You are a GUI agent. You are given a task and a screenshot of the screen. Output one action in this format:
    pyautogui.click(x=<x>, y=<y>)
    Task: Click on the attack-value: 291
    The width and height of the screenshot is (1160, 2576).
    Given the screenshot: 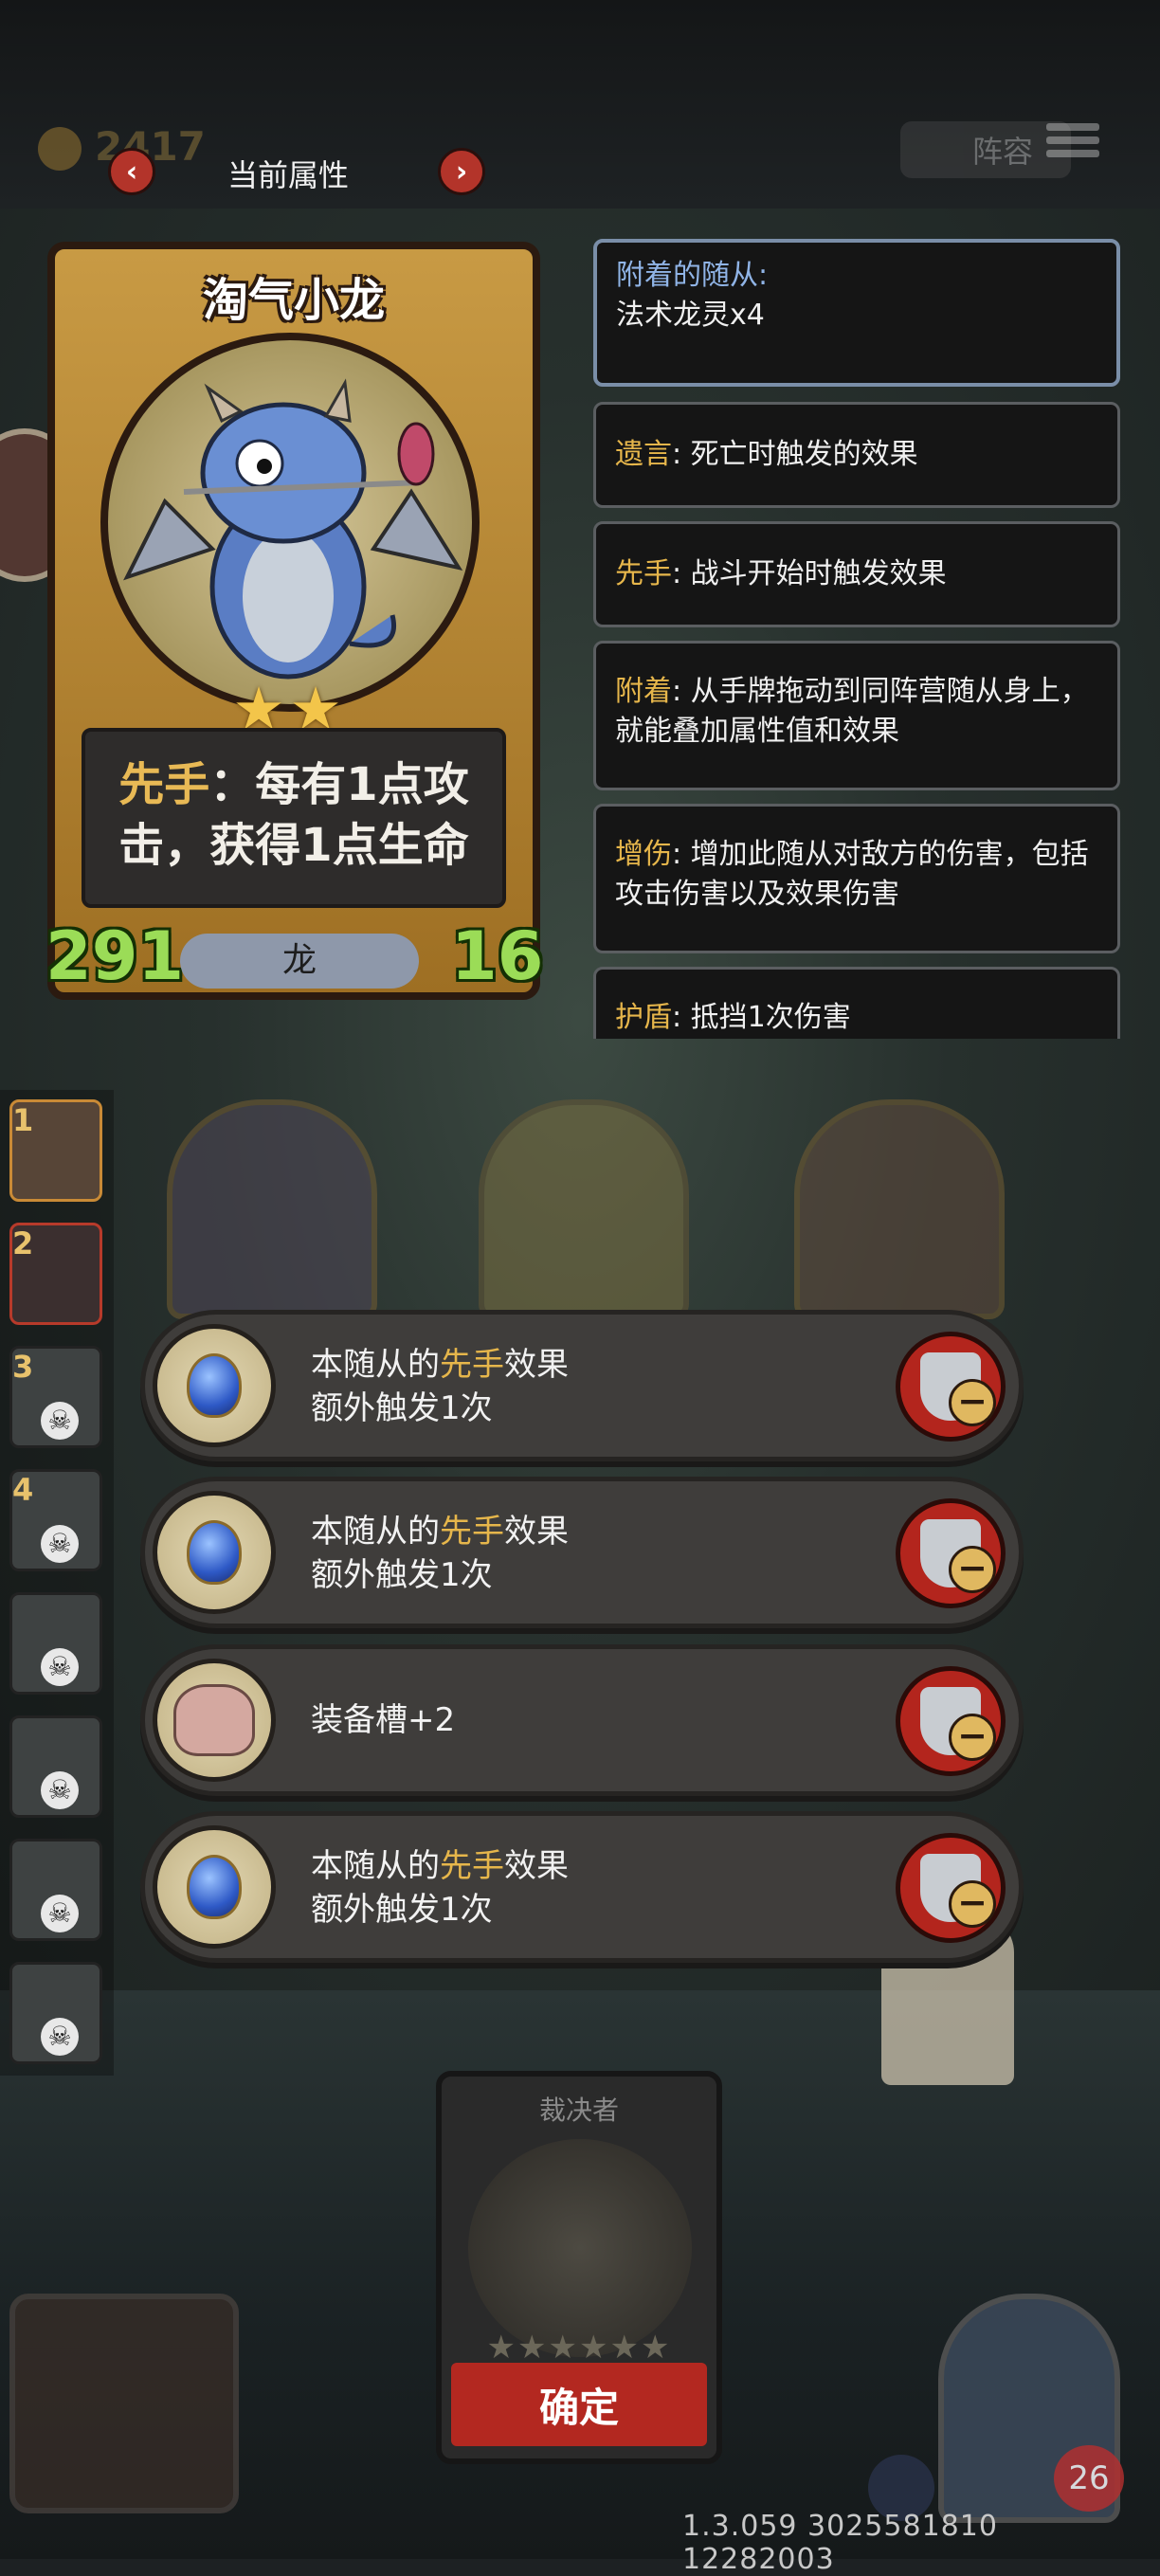 What is the action you would take?
    pyautogui.click(x=115, y=956)
    